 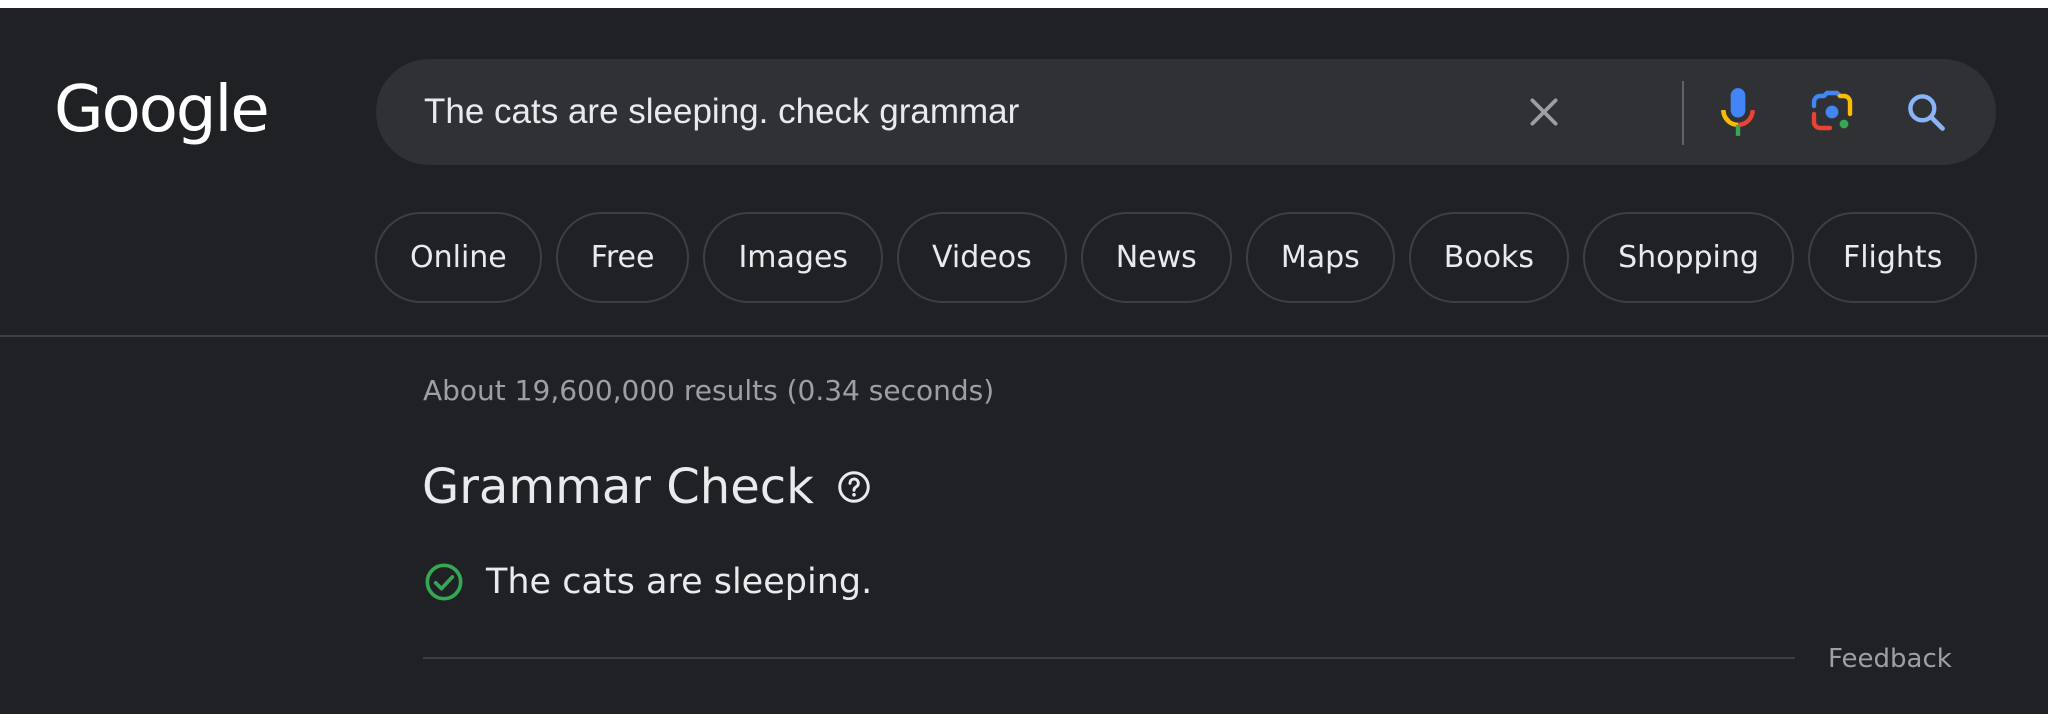 I want to click on help-circle-icon, so click(x=854, y=487).